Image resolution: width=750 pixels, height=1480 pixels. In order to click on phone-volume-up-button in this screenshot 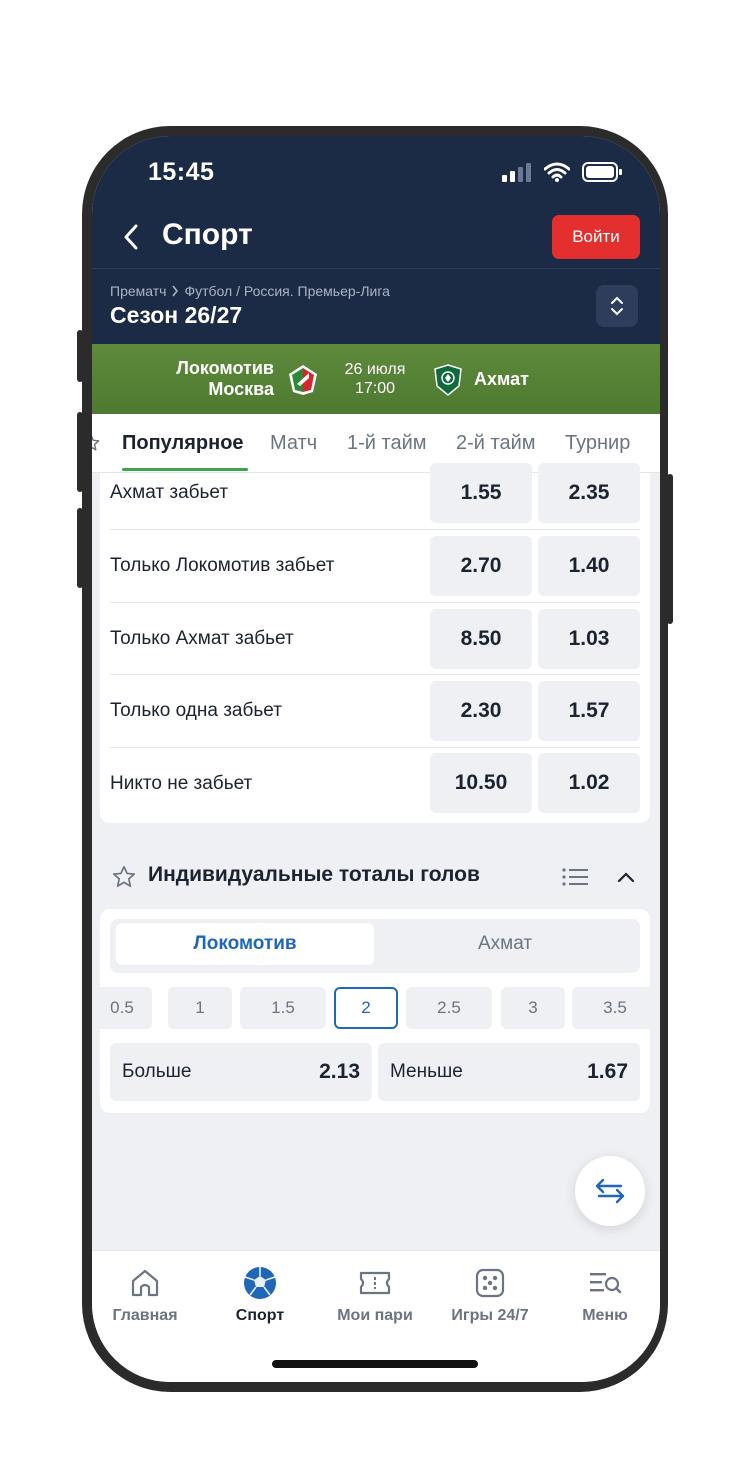, I will do `click(80, 452)`.